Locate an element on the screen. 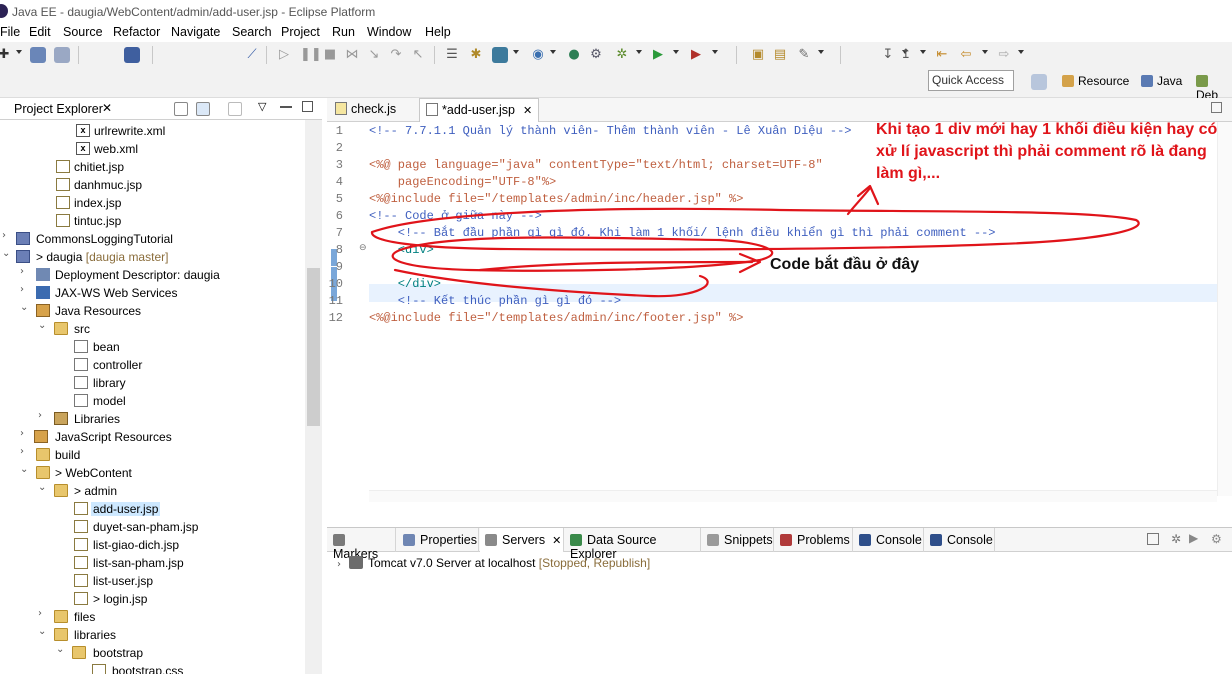 This screenshot has height=674, width=1232. globe-icon: ● is located at coordinates (574, 55).